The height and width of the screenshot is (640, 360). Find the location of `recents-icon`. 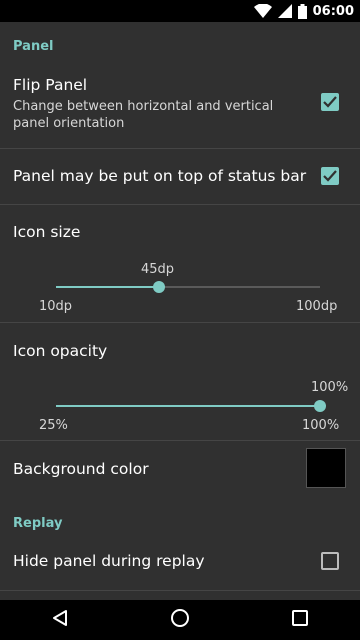

recents-icon is located at coordinates (300, 620).